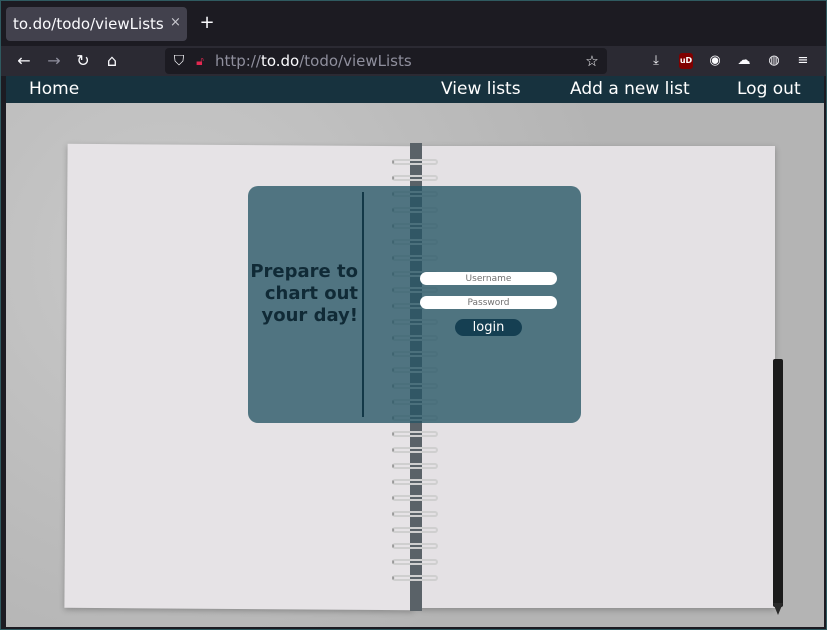 This screenshot has height=630, width=827. I want to click on reload-icon: ↻, so click(83, 61).